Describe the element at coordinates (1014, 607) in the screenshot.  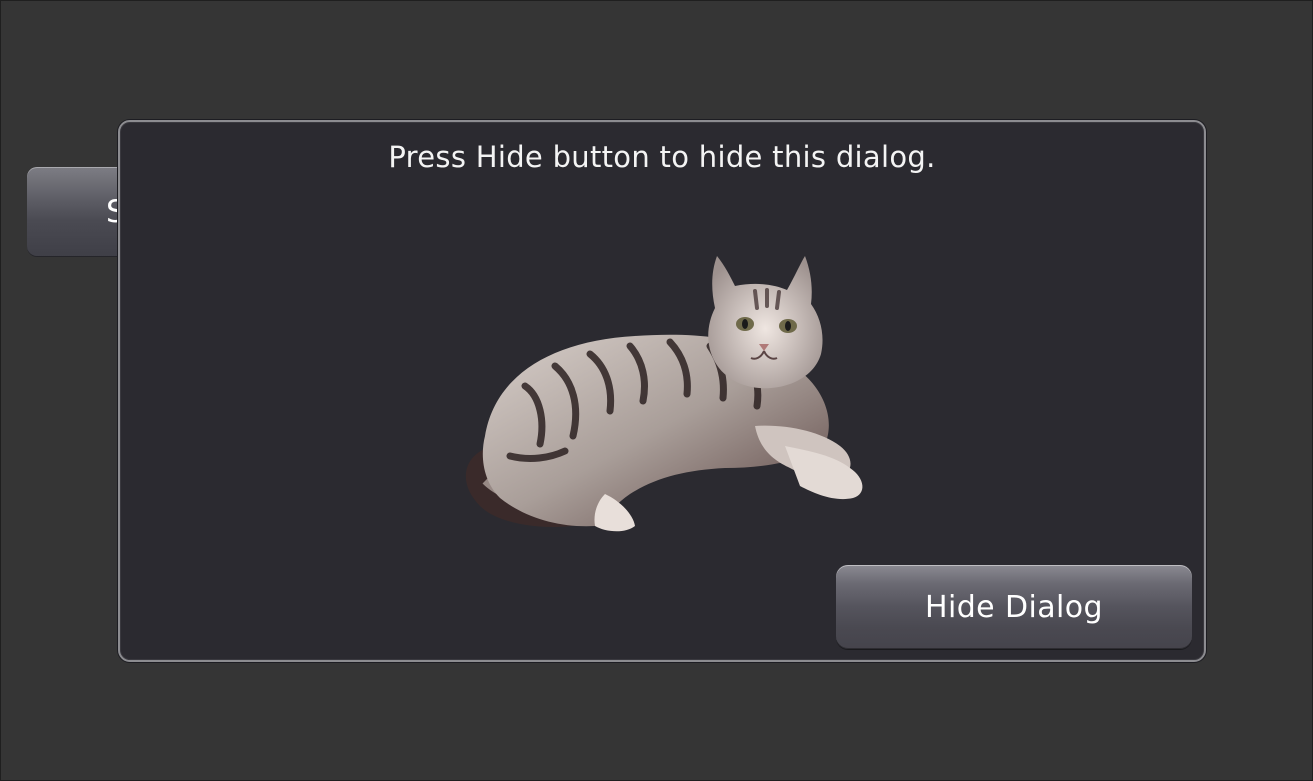
I see `hide-dialog-button: Hide Dialog` at that location.